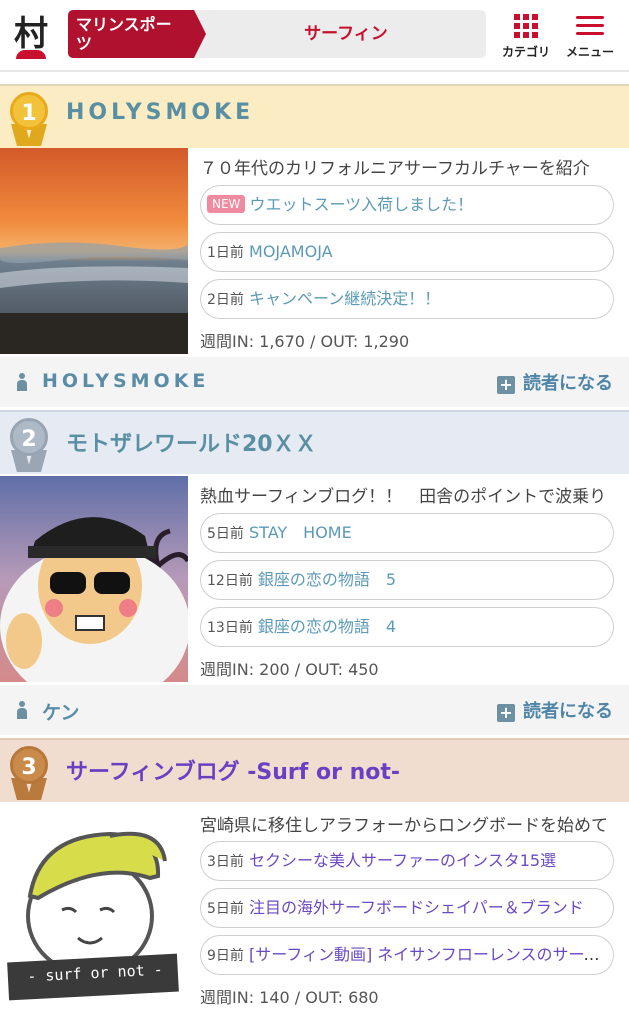 Image resolution: width=629 pixels, height=1024 pixels. What do you see at coordinates (407, 580) in the screenshot?
I see `entry-link: 12日前 銀座の恋の物語 5` at bounding box center [407, 580].